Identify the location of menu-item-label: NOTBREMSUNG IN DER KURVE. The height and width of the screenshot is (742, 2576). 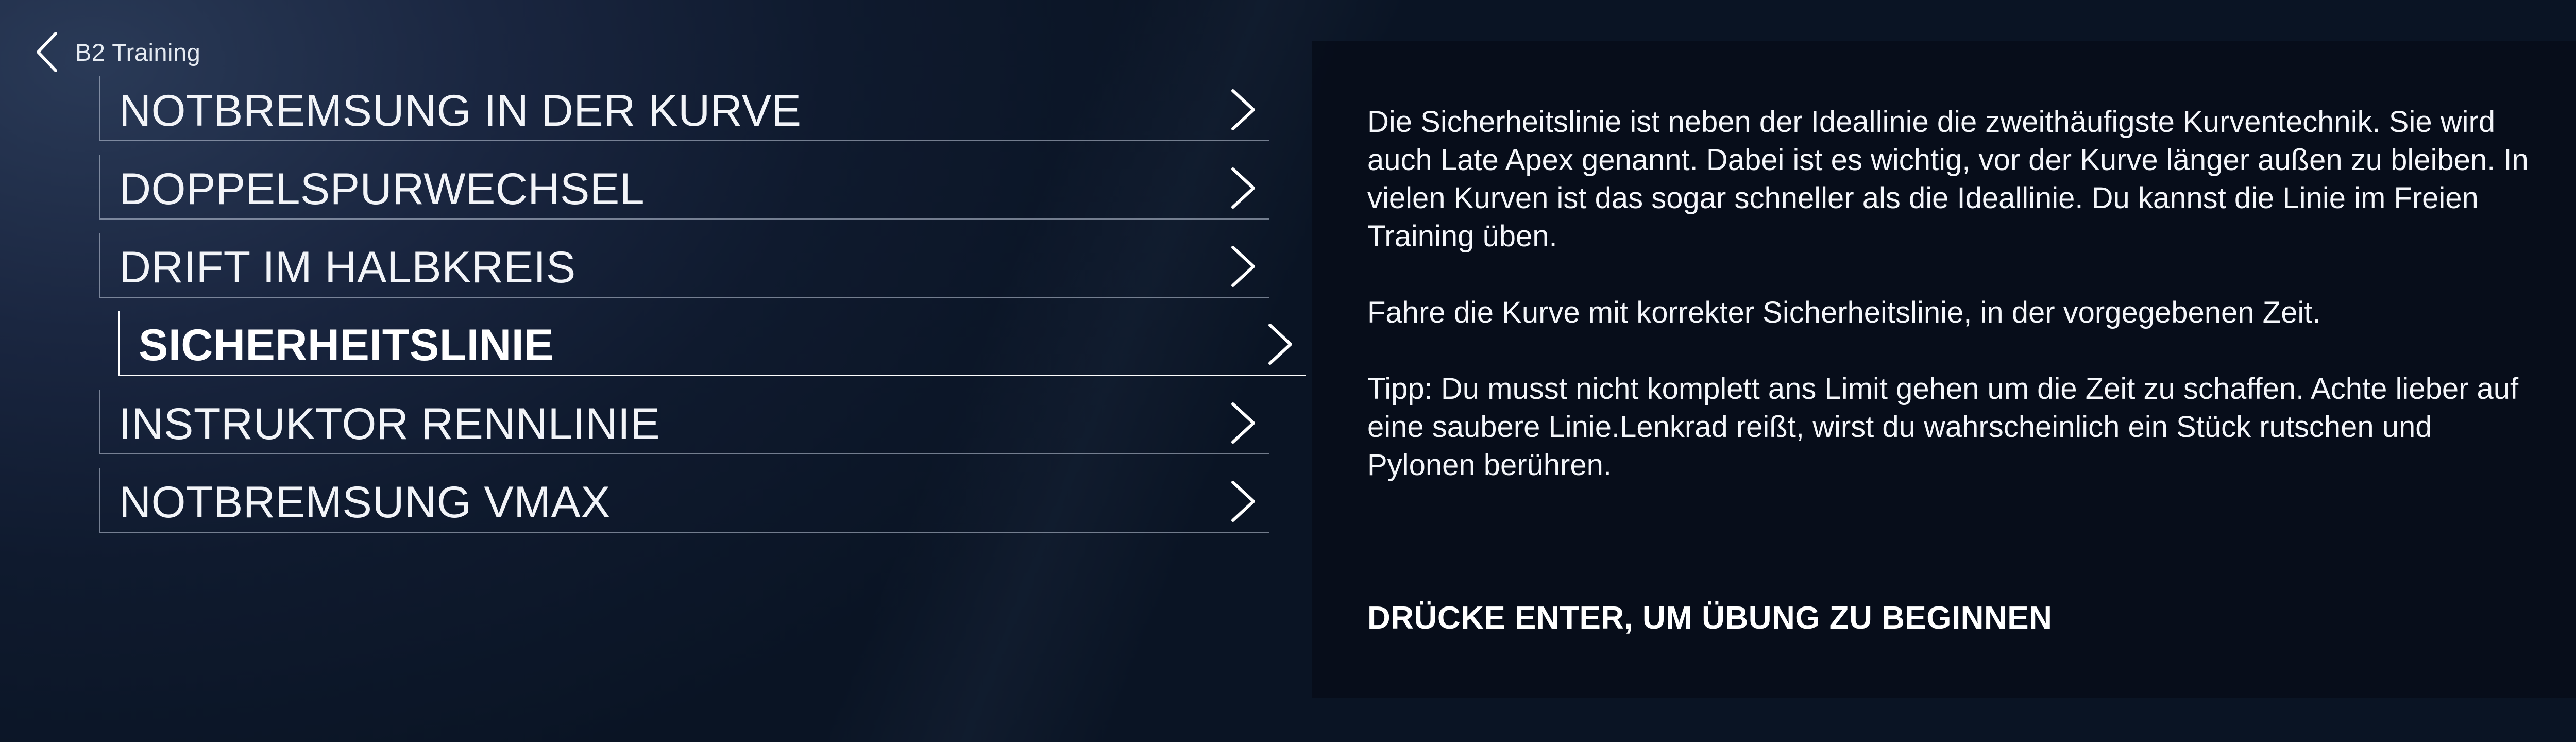
(460, 111).